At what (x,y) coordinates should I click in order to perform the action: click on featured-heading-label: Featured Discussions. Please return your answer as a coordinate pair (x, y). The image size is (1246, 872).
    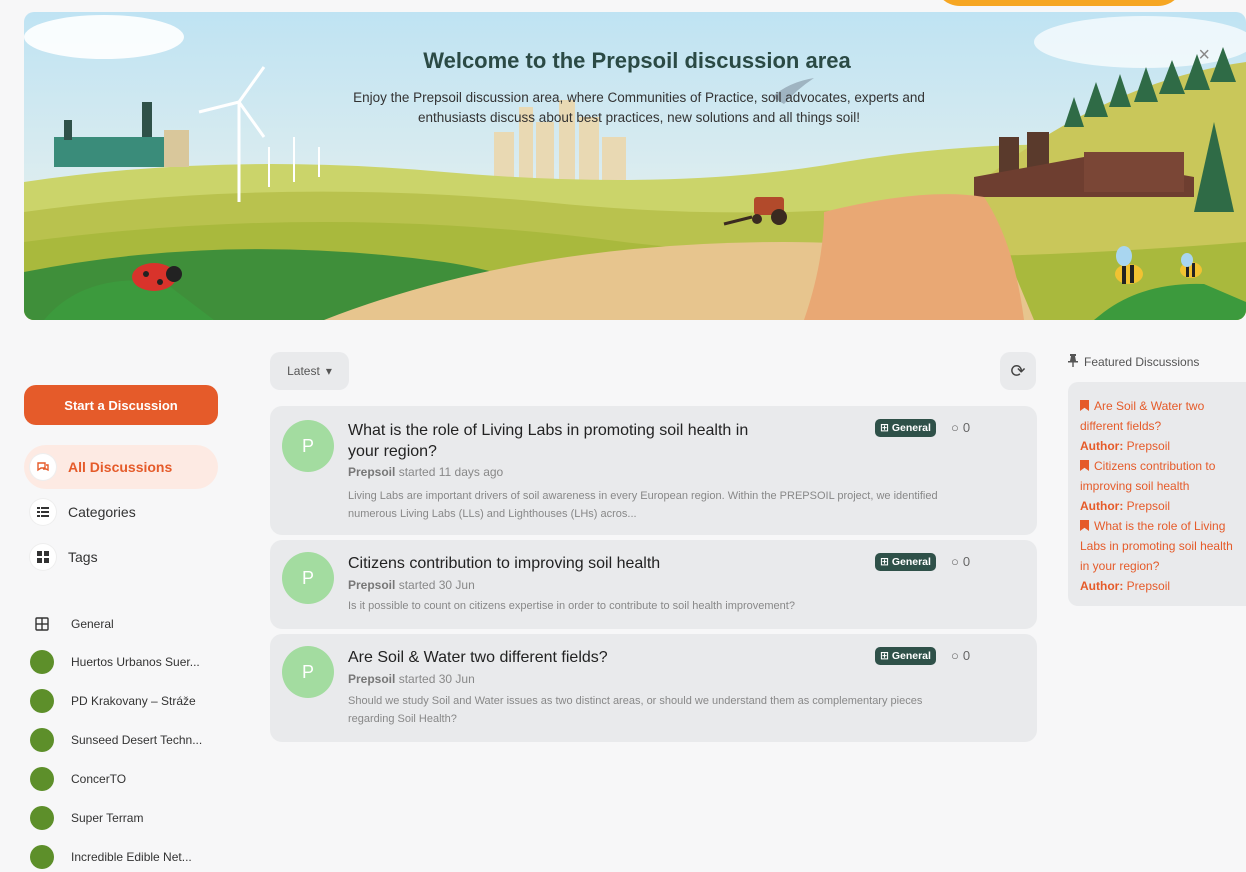
    Looking at the image, I should click on (1142, 362).